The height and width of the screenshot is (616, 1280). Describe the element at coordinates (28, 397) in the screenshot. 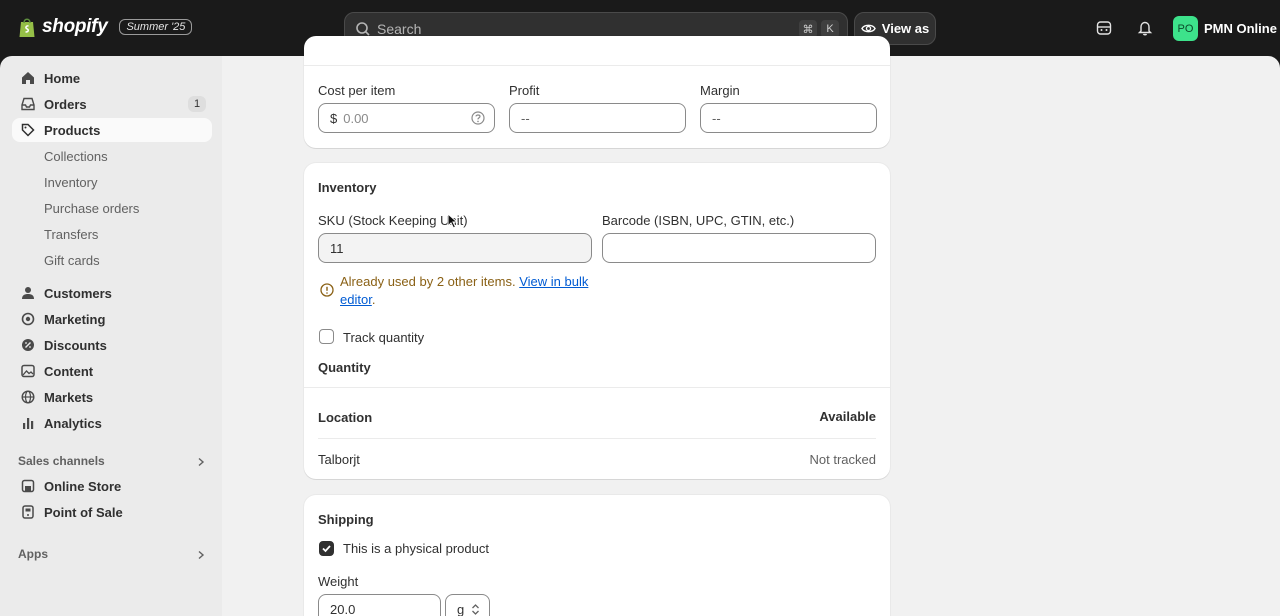

I see `globe-icon` at that location.